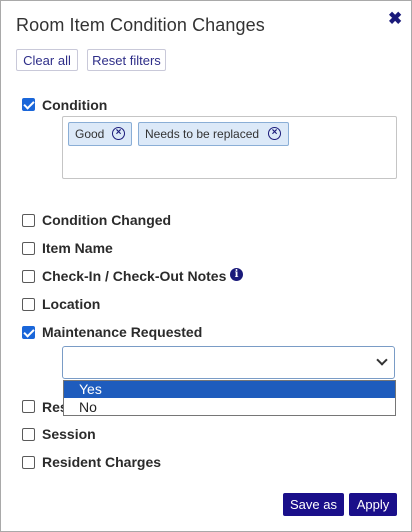 The height and width of the screenshot is (532, 412). I want to click on location-label: Location, so click(71, 304).